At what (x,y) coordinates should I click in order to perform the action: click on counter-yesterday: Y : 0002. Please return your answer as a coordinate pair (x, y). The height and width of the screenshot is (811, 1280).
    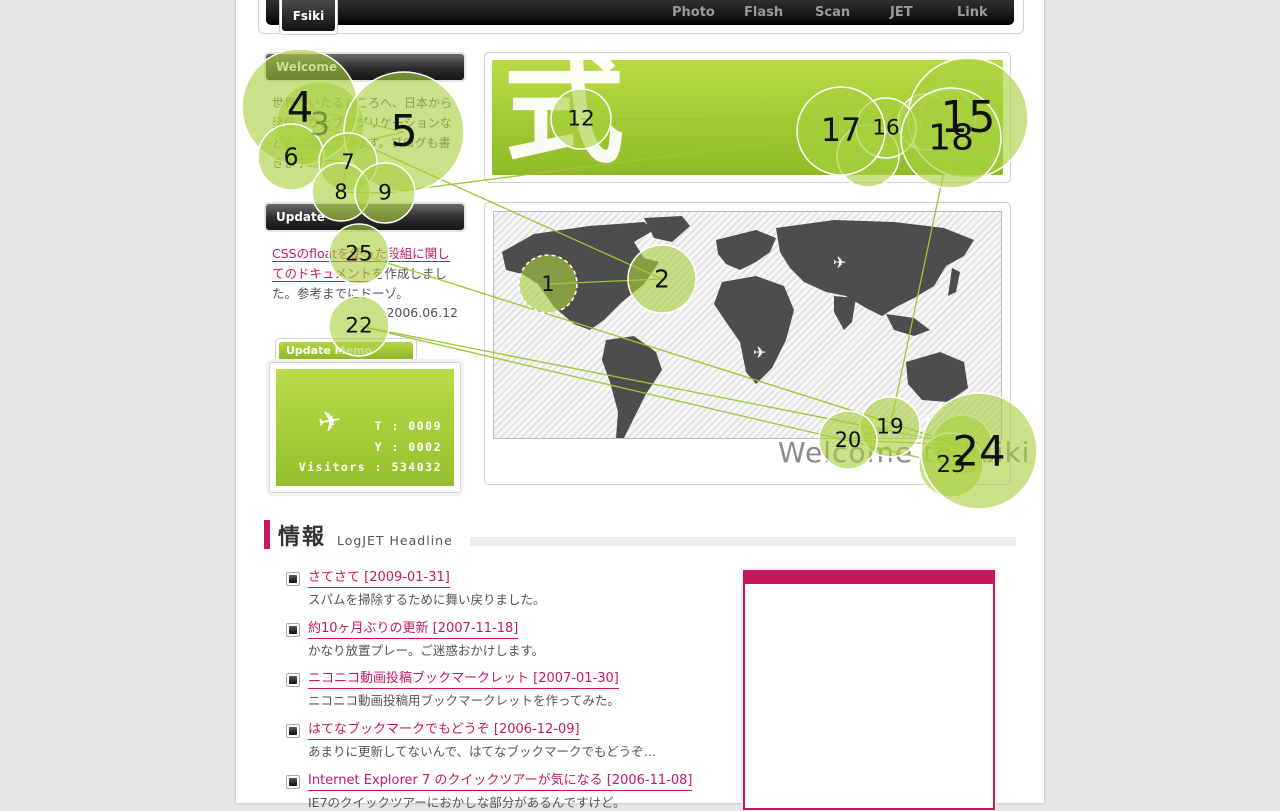
    Looking at the image, I should click on (408, 447).